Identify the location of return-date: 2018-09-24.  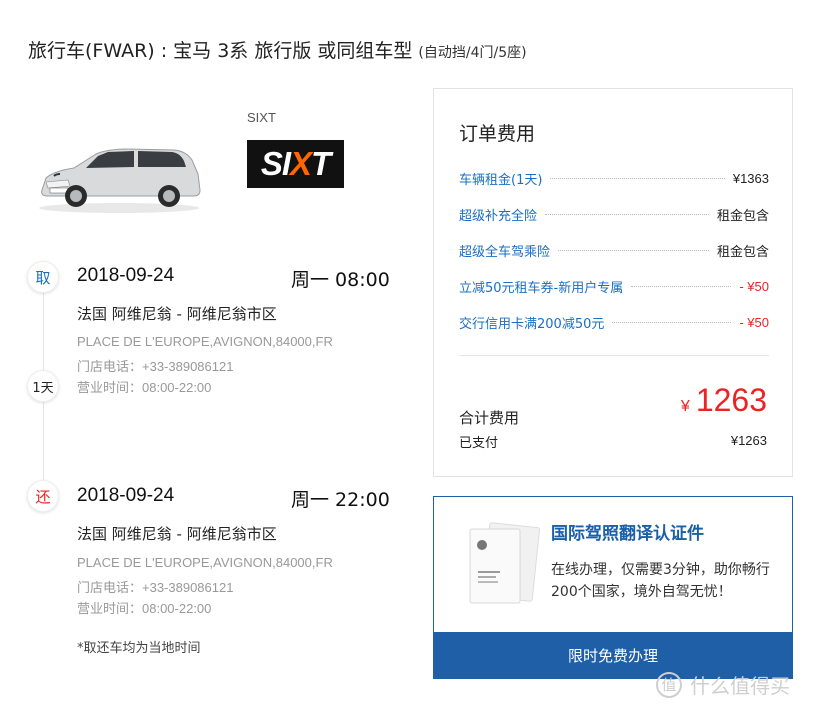
(126, 495).